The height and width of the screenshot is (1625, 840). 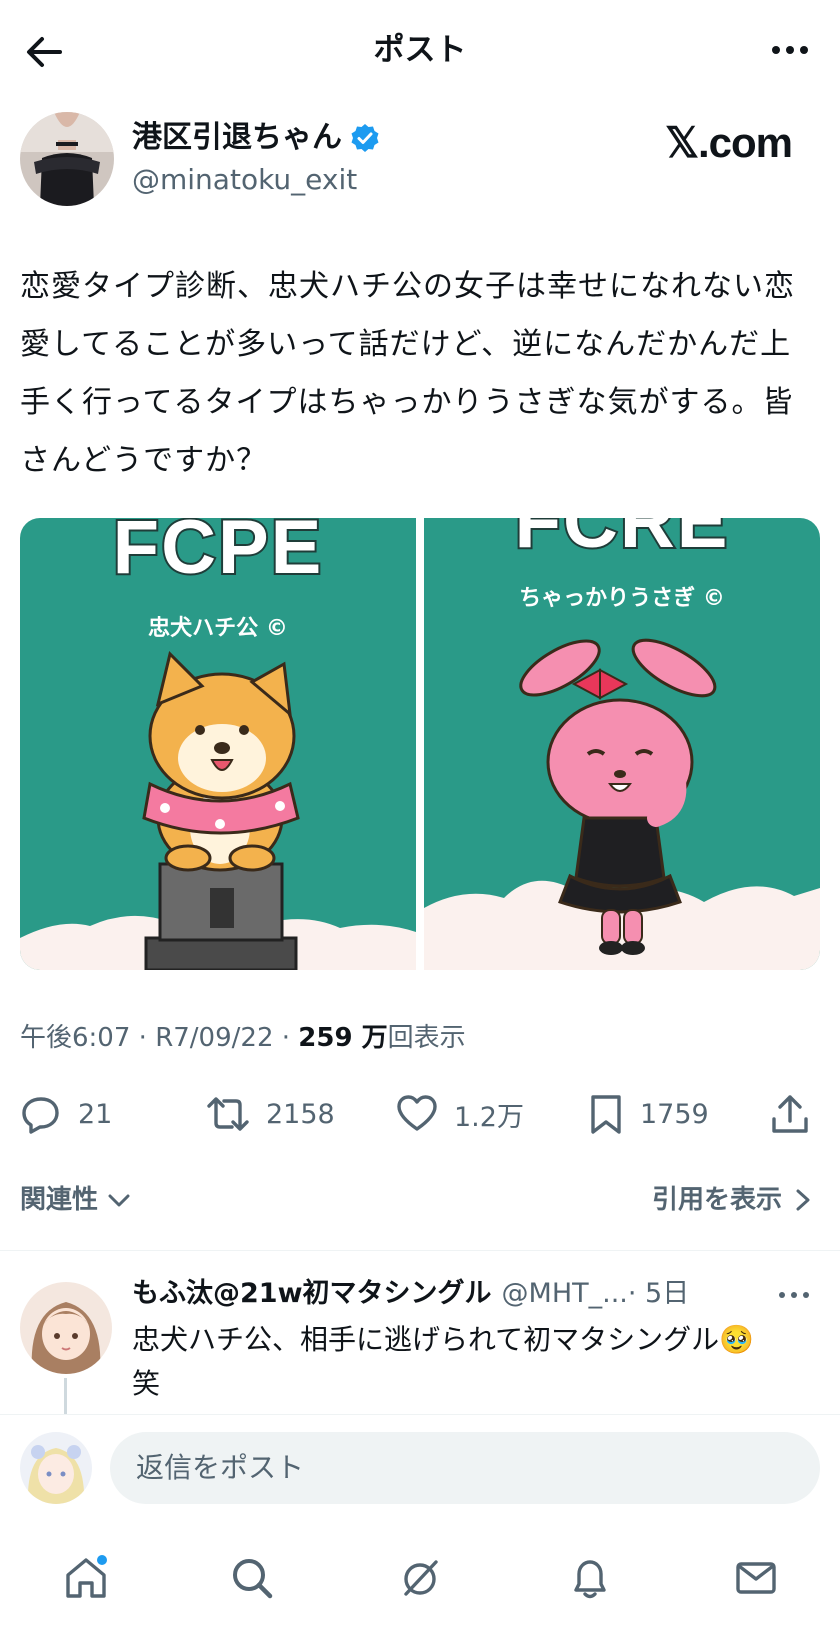 I want to click on reply-header: もふ汰@21w初マタシングル @MHT_...· 5日, so click(x=410, y=1294).